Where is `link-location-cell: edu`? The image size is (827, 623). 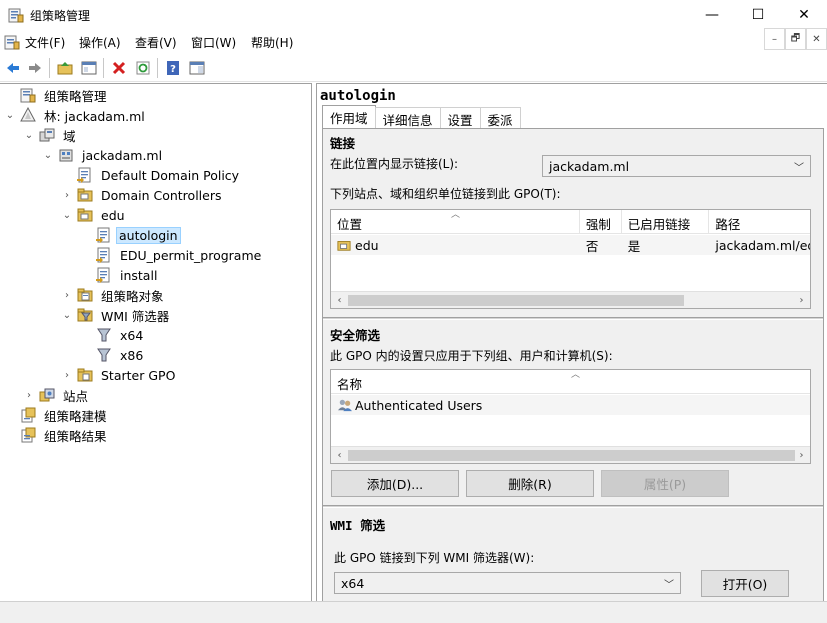
link-location-cell: edu is located at coordinates (455, 245).